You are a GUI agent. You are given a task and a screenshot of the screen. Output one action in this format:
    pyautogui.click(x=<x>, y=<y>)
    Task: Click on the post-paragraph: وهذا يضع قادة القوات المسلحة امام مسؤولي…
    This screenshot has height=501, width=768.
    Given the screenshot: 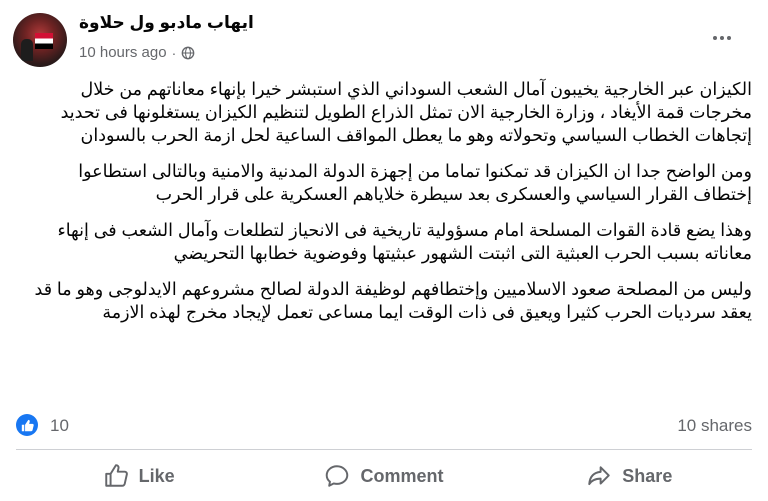 What is the action you would take?
    pyautogui.click(x=404, y=241)
    